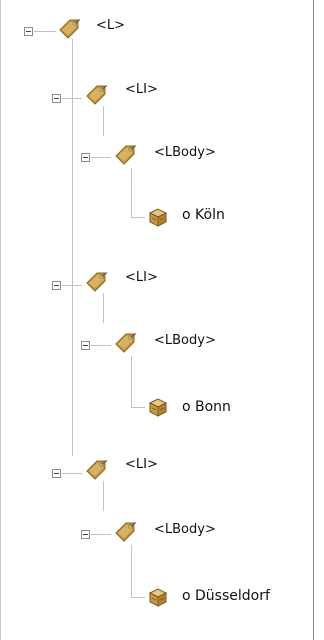 Image resolution: width=324 pixels, height=640 pixels. Describe the element at coordinates (226, 596) in the screenshot. I see `tree-leaf-label: o Düsseldorf` at that location.